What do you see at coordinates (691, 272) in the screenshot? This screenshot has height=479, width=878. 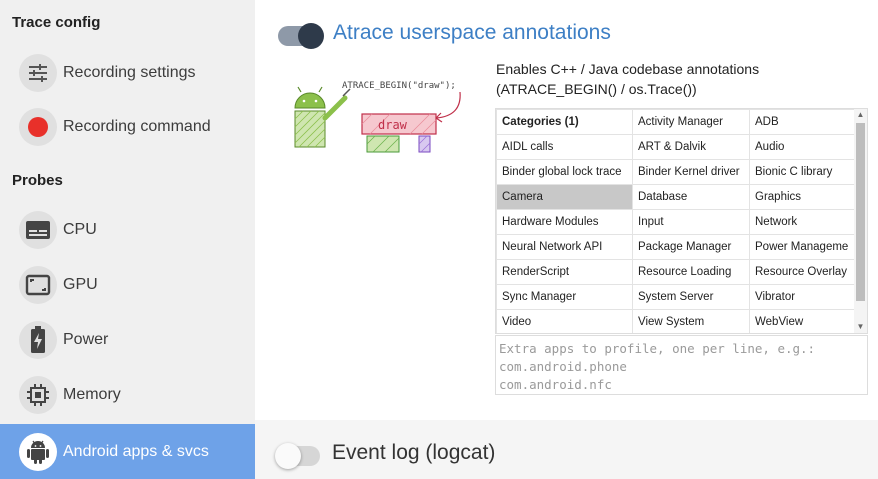 I see `category-option: Resource Loading` at bounding box center [691, 272].